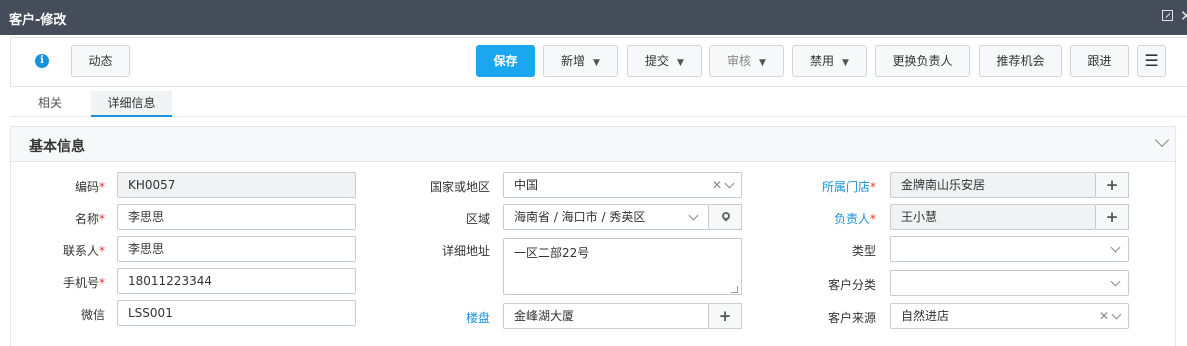 The image size is (1187, 346). Describe the element at coordinates (89, 219) in the screenshot. I see `name-label: 名称*` at that location.